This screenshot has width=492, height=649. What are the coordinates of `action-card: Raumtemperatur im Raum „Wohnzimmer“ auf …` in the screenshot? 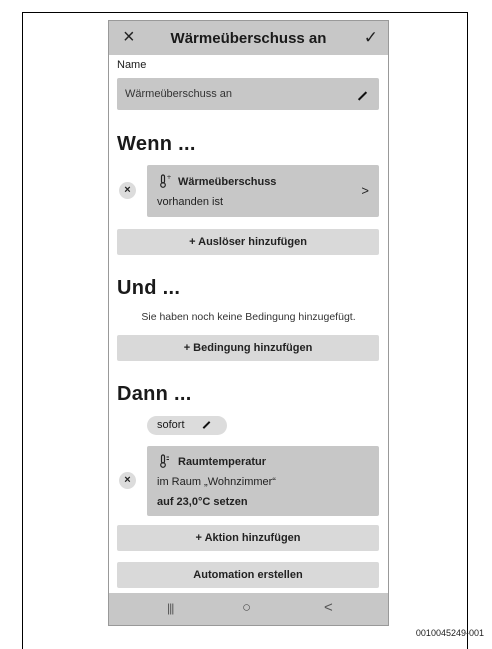 It's located at (263, 481).